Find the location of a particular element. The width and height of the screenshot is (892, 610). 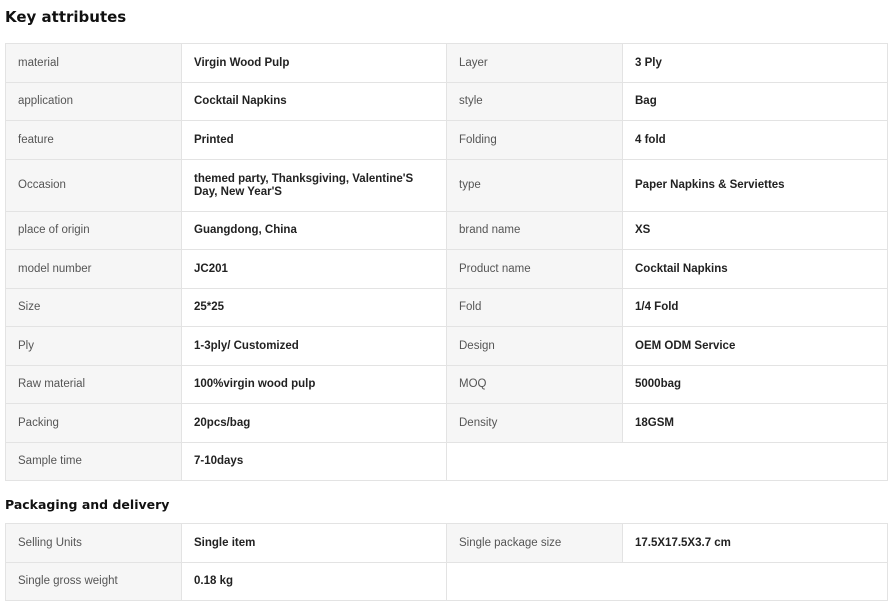

attr-label-selling-units: Selling Units is located at coordinates (93, 543).